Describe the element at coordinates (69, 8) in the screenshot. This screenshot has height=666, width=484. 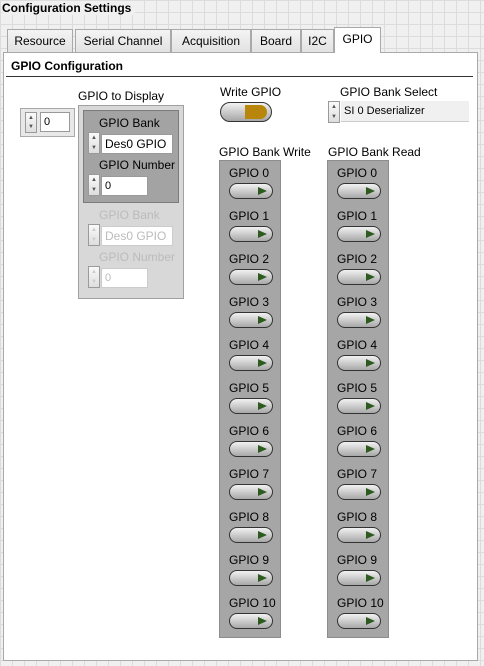
I see `window-title: Configuration Settings` at that location.